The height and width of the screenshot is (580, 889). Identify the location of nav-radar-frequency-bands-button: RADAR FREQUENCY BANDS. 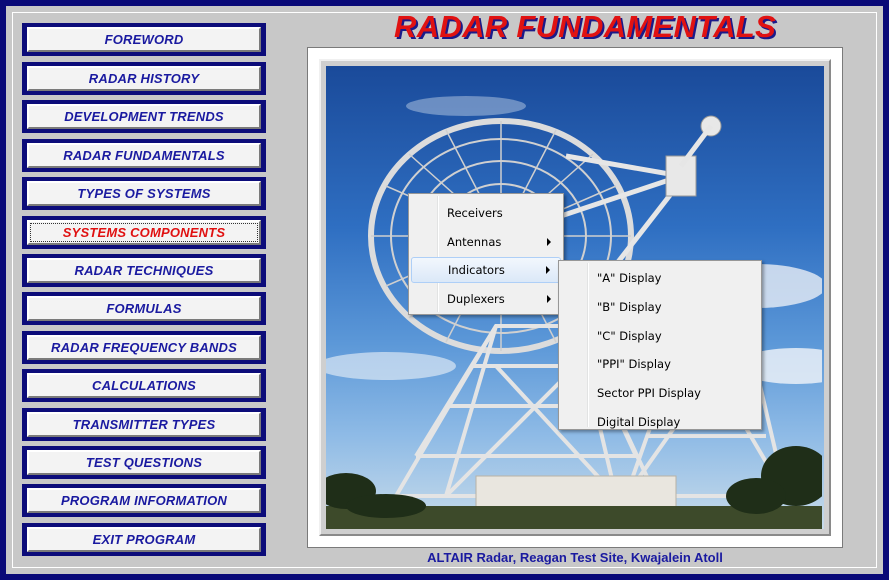
(144, 347).